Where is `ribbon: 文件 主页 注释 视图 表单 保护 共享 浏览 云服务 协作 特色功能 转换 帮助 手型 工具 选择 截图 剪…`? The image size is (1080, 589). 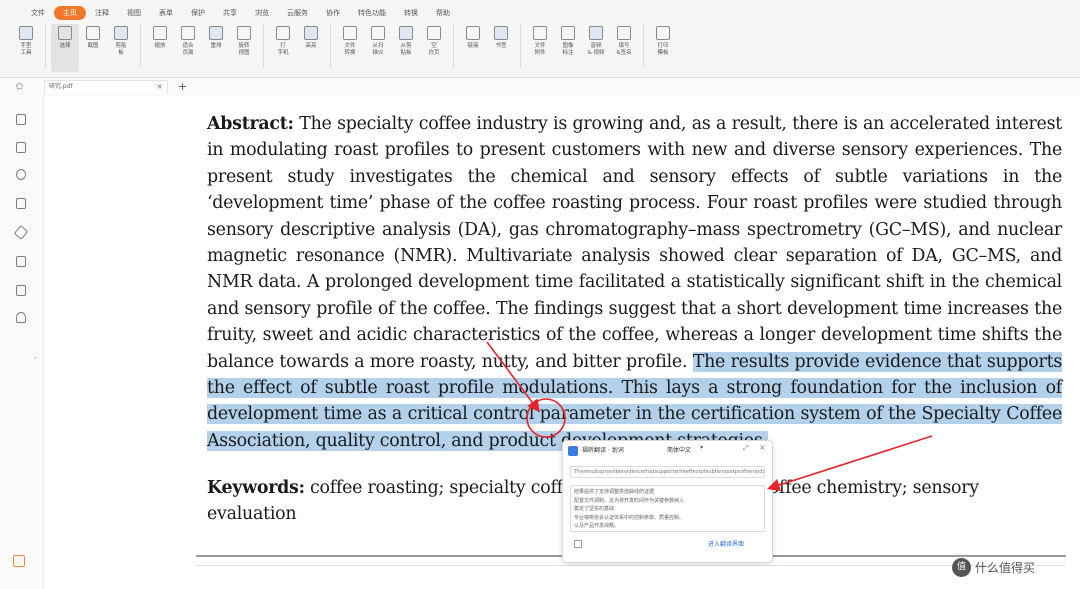
ribbon: 文件 主页 注释 视图 表单 保护 共享 浏览 云服务 协作 特色功能 转换 帮助 手型 工具 选择 截图 剪… is located at coordinates (540, 39).